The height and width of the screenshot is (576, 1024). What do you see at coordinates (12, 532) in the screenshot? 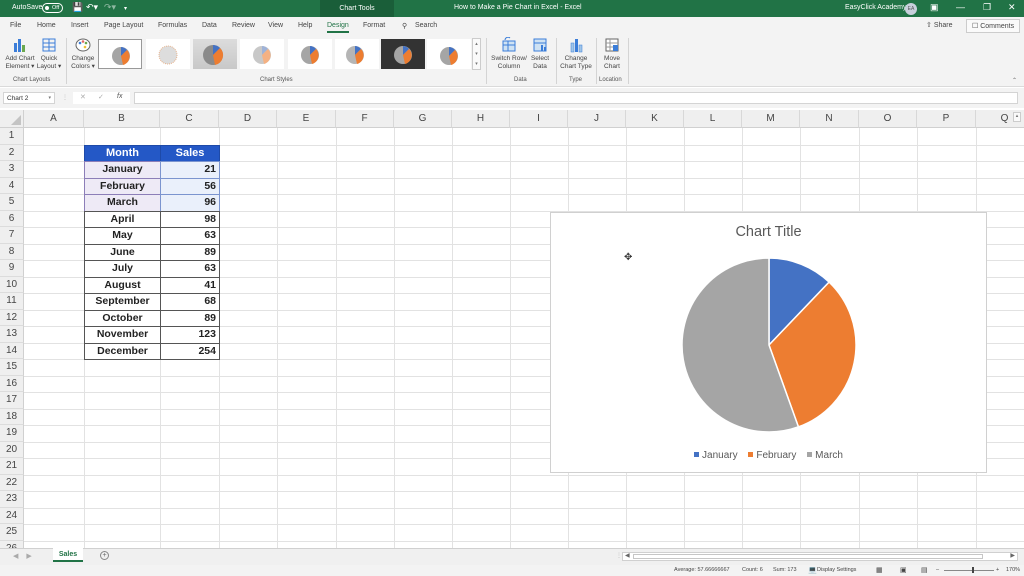
I see `row-header-25: 25` at bounding box center [12, 532].